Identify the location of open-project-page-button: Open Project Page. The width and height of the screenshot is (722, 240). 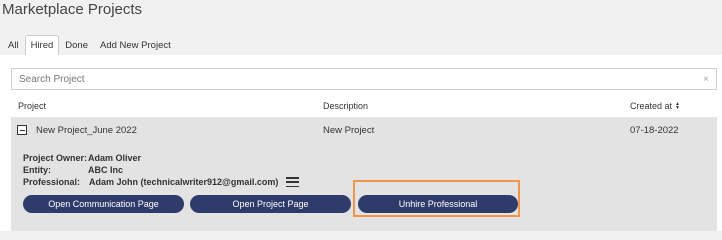
(270, 204).